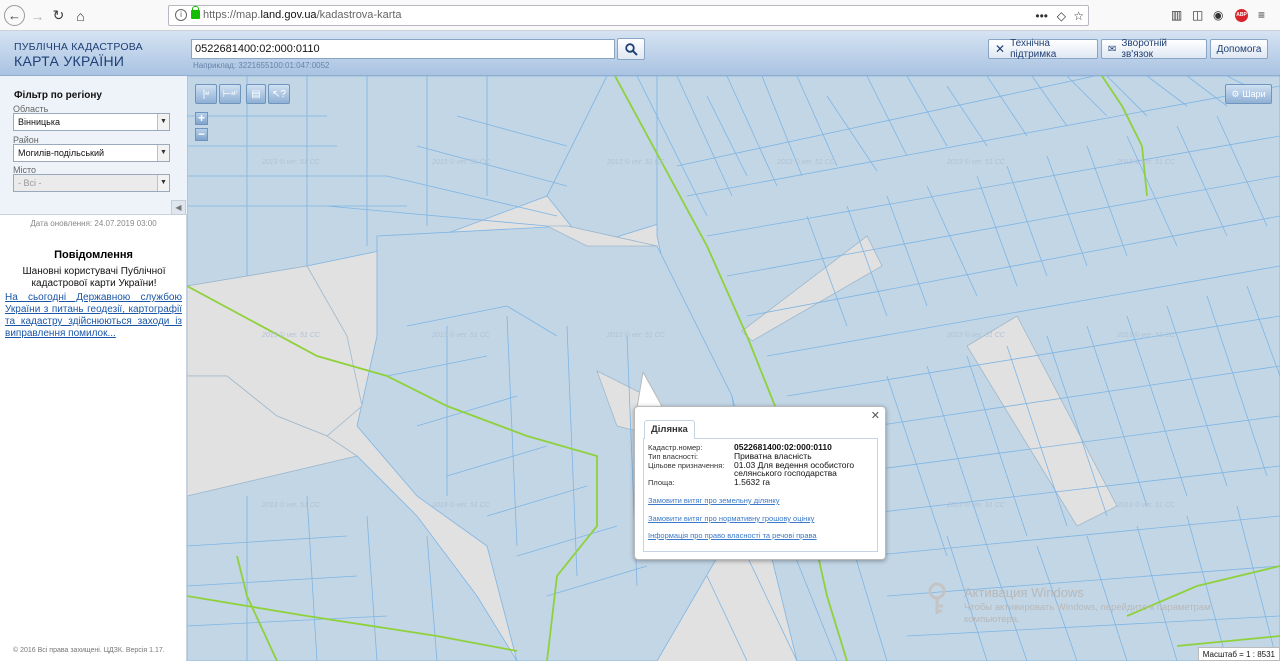  Describe the element at coordinates (1041, 16) in the screenshot. I see `more-icon: •••` at that location.